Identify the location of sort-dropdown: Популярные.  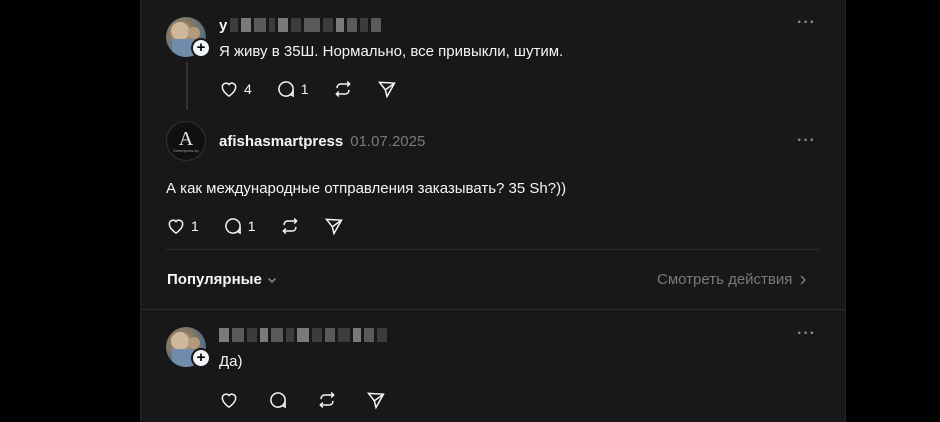
(222, 279).